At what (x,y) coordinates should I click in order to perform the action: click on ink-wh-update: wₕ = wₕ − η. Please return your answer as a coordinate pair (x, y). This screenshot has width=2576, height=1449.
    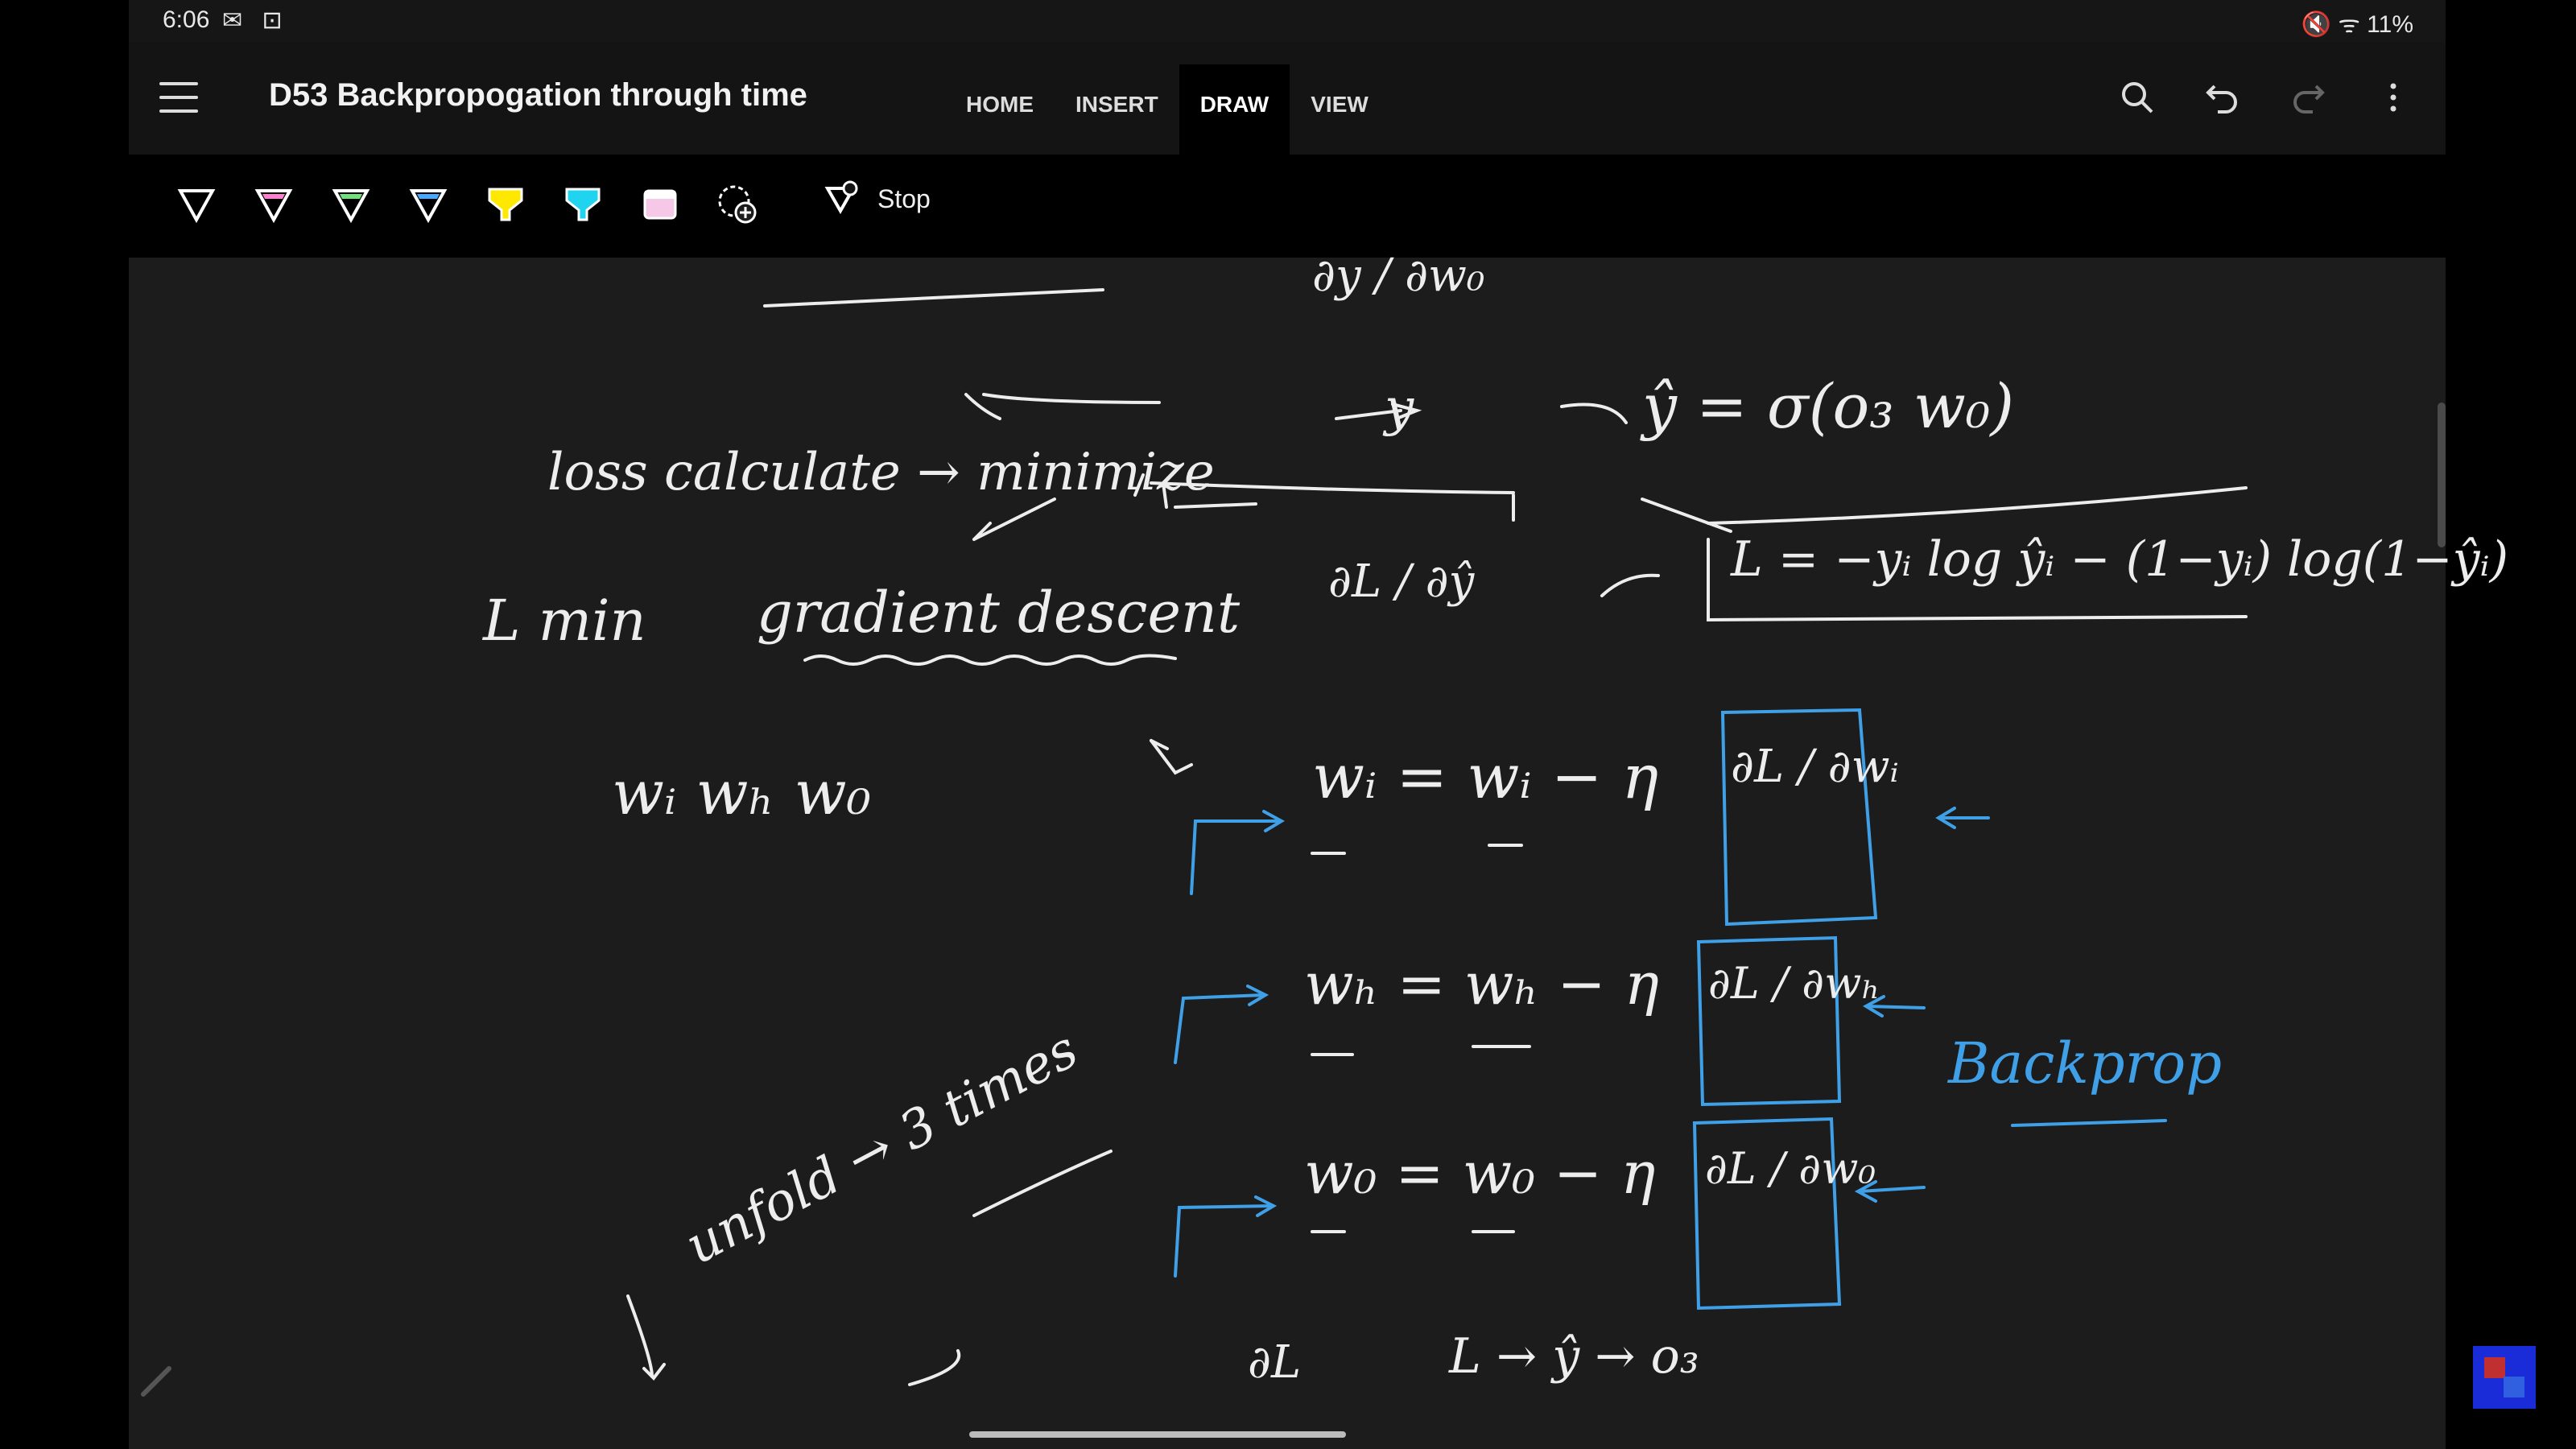
    Looking at the image, I should click on (1481, 984).